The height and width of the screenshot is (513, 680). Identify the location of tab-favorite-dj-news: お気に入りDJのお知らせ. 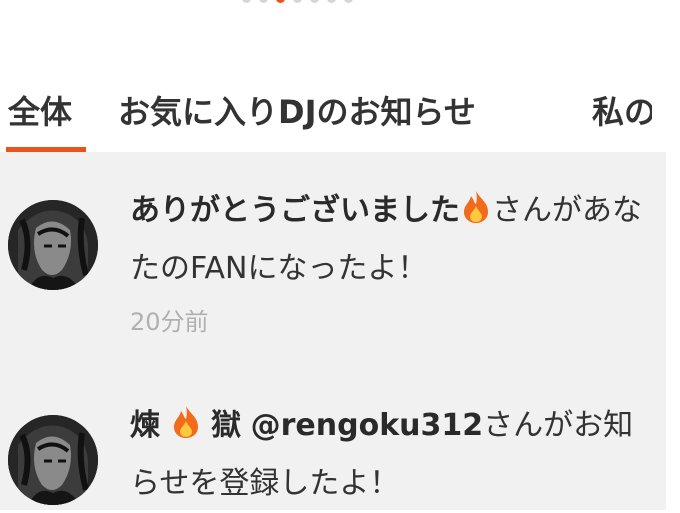
(297, 112).